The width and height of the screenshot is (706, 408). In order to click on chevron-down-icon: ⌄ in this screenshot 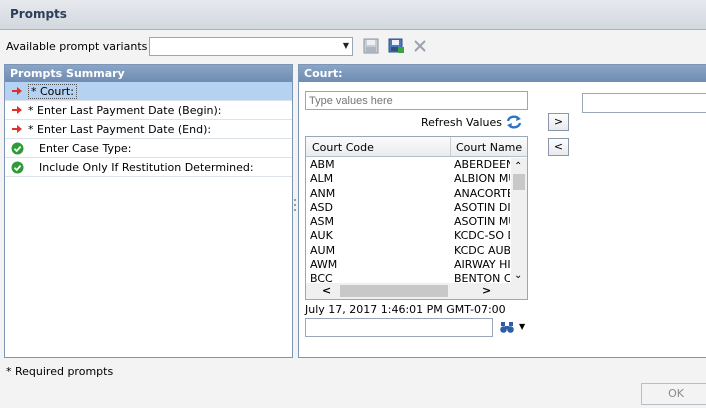, I will do `click(518, 275)`.